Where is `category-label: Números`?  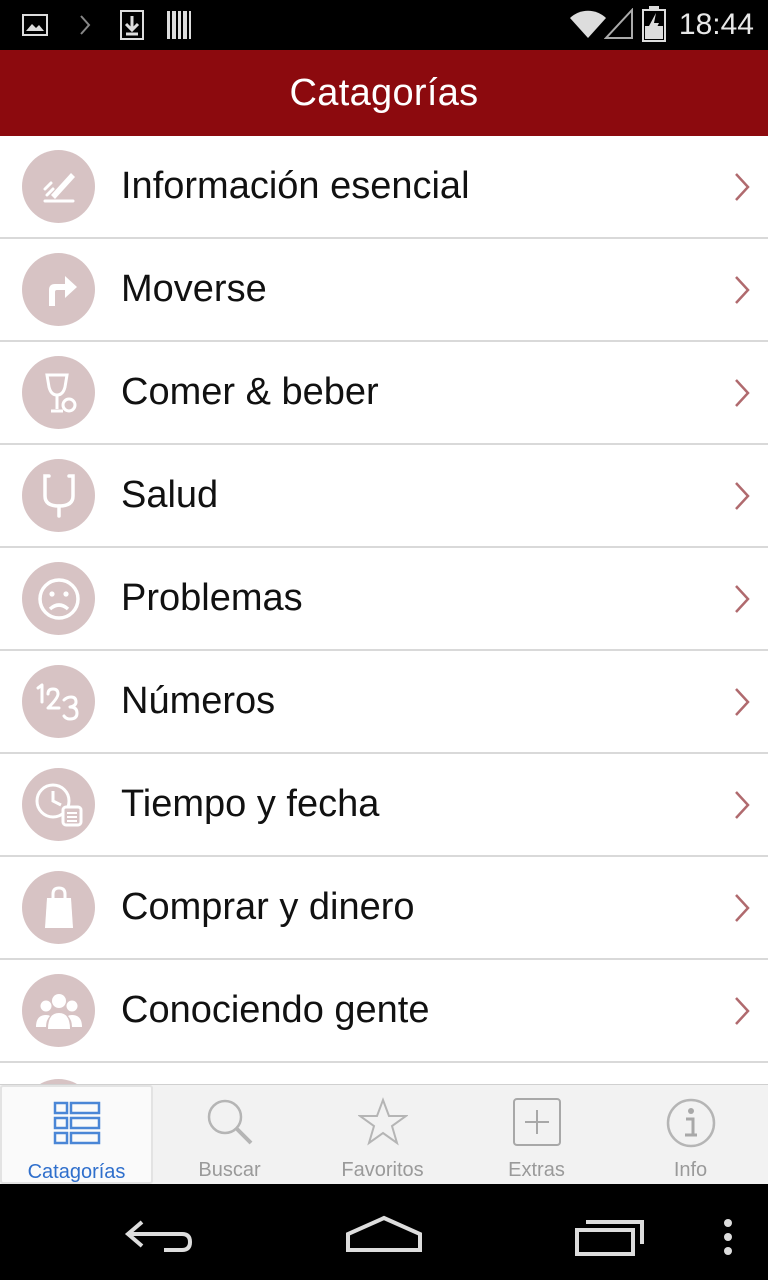 category-label: Números is located at coordinates (198, 701).